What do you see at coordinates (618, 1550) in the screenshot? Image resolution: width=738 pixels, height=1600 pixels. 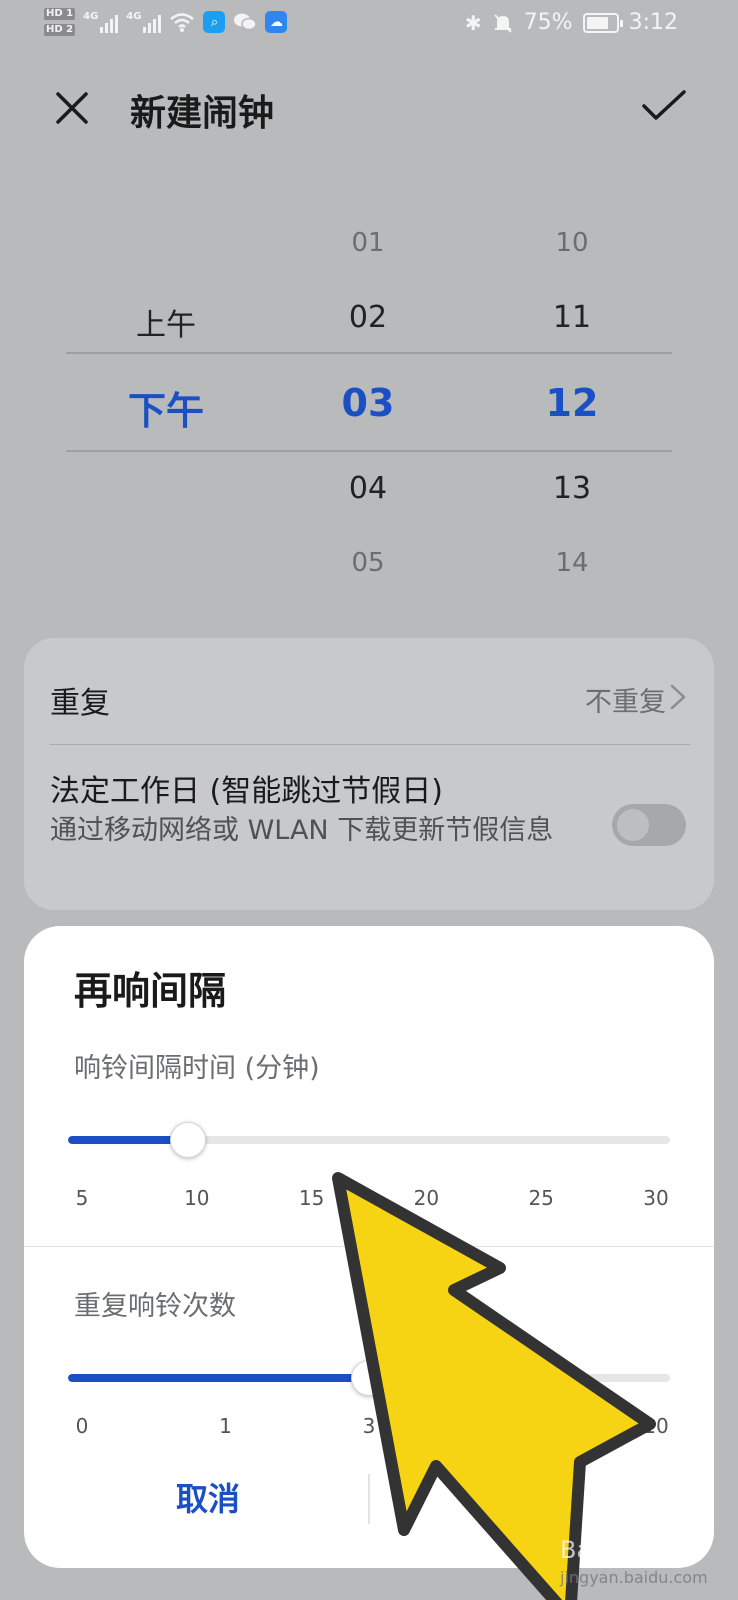 I see `baidu-watermark: Baidu经验` at bounding box center [618, 1550].